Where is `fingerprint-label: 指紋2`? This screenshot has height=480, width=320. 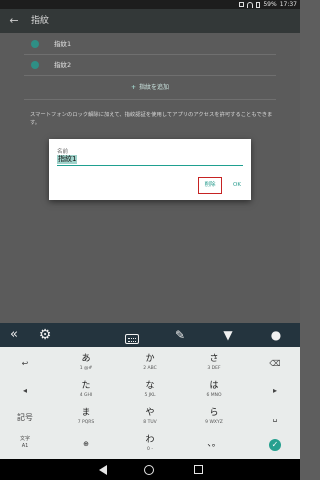 fingerprint-label: 指紋2 is located at coordinates (63, 65).